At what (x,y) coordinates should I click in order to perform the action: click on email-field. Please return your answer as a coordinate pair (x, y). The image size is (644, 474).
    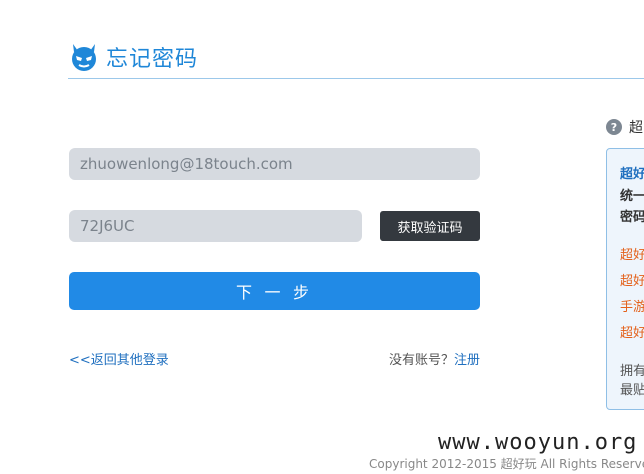
    Looking at the image, I should click on (274, 164).